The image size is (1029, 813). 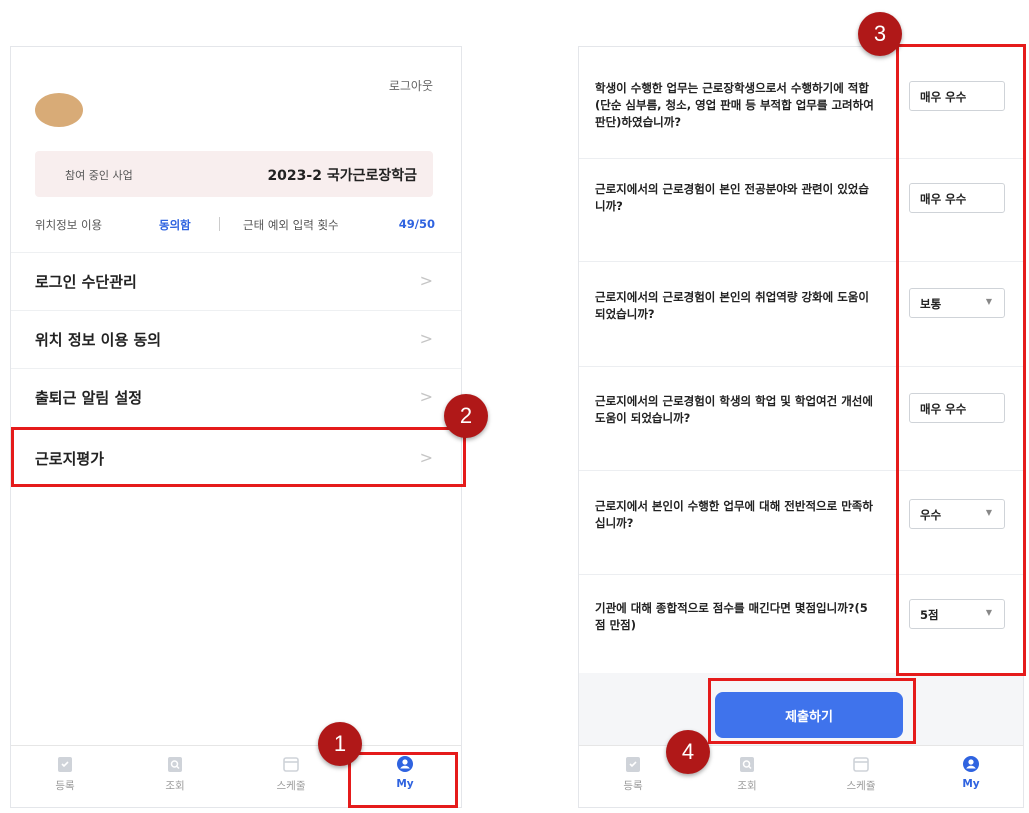 I want to click on logout-link: 로그아웃, so click(x=411, y=85).